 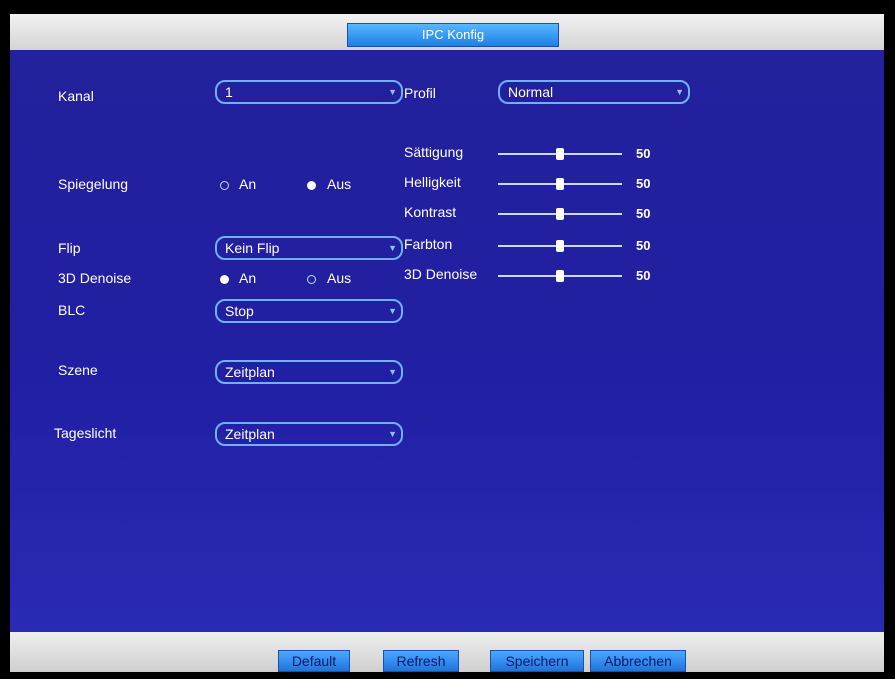 What do you see at coordinates (531, 92) in the screenshot?
I see `profil-value: Normal` at bounding box center [531, 92].